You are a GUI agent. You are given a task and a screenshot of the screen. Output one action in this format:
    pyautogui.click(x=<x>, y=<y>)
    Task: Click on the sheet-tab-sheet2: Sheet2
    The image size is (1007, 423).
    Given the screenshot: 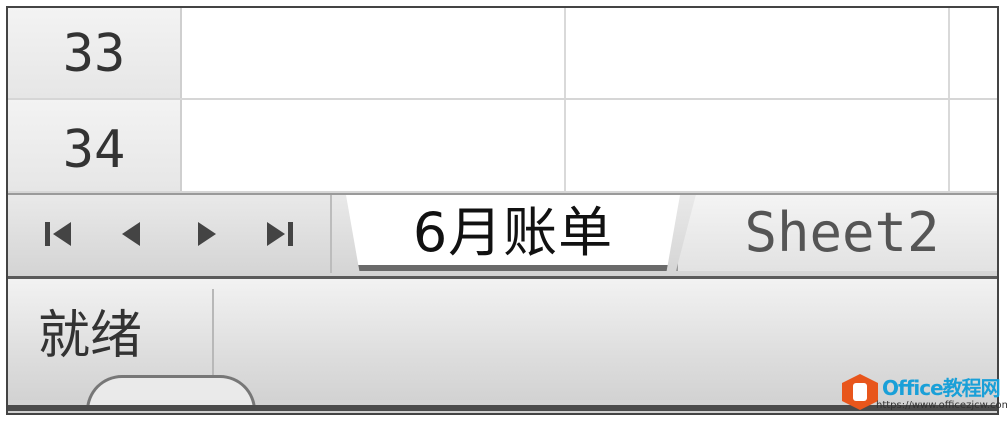 What is the action you would take?
    pyautogui.click(x=836, y=233)
    